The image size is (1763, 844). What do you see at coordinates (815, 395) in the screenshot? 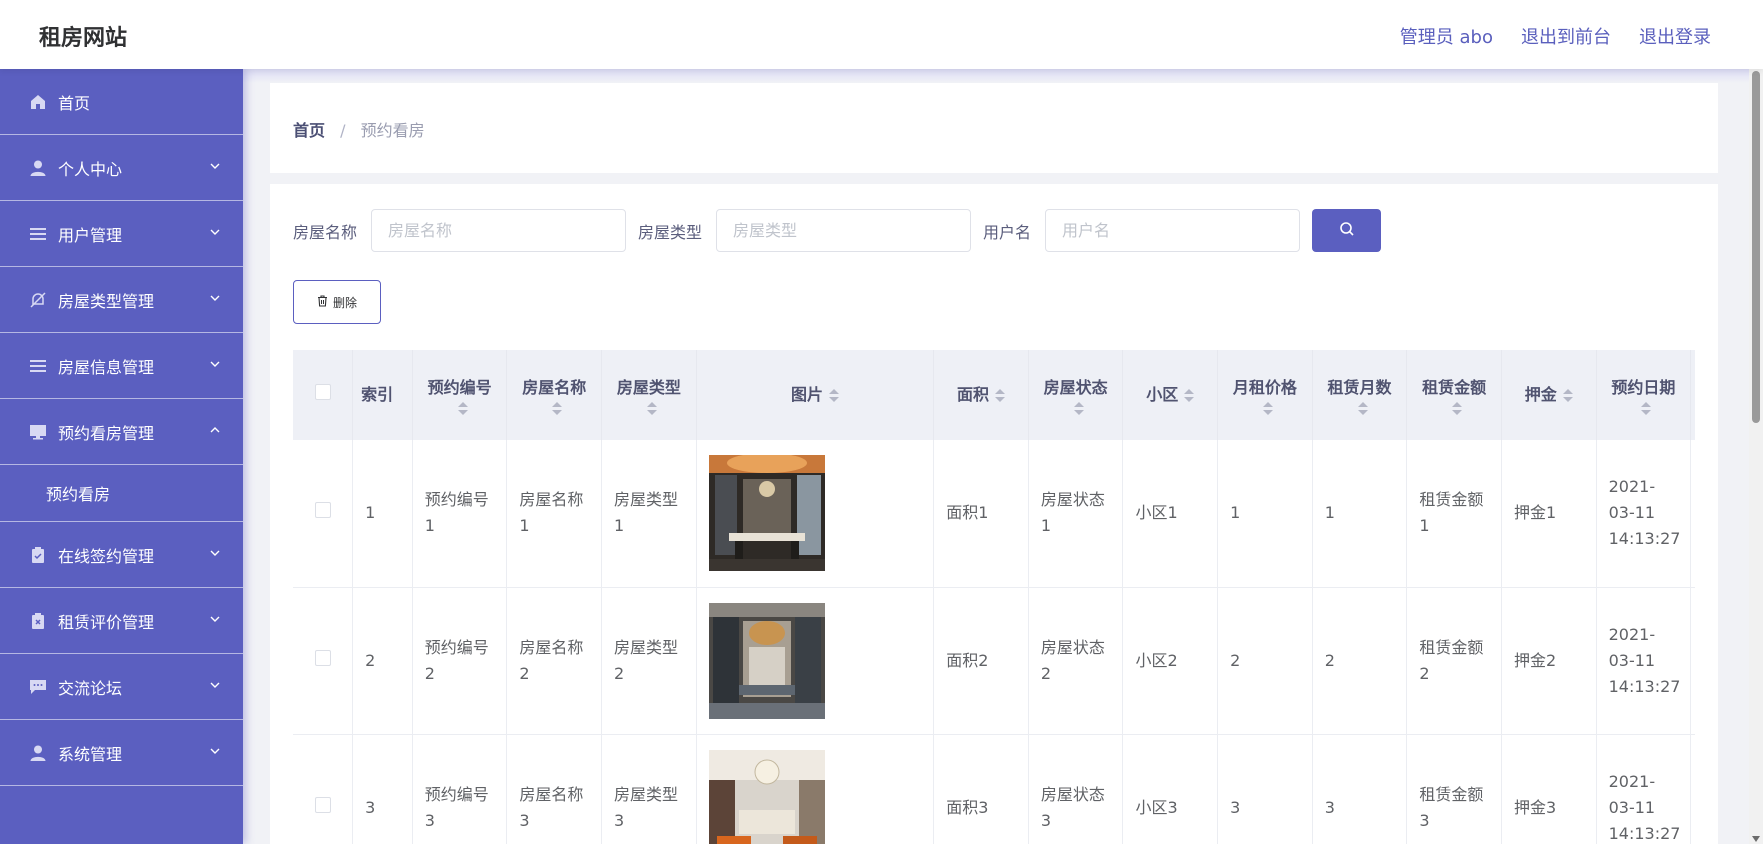
I see `column-header-image: 图片` at bounding box center [815, 395].